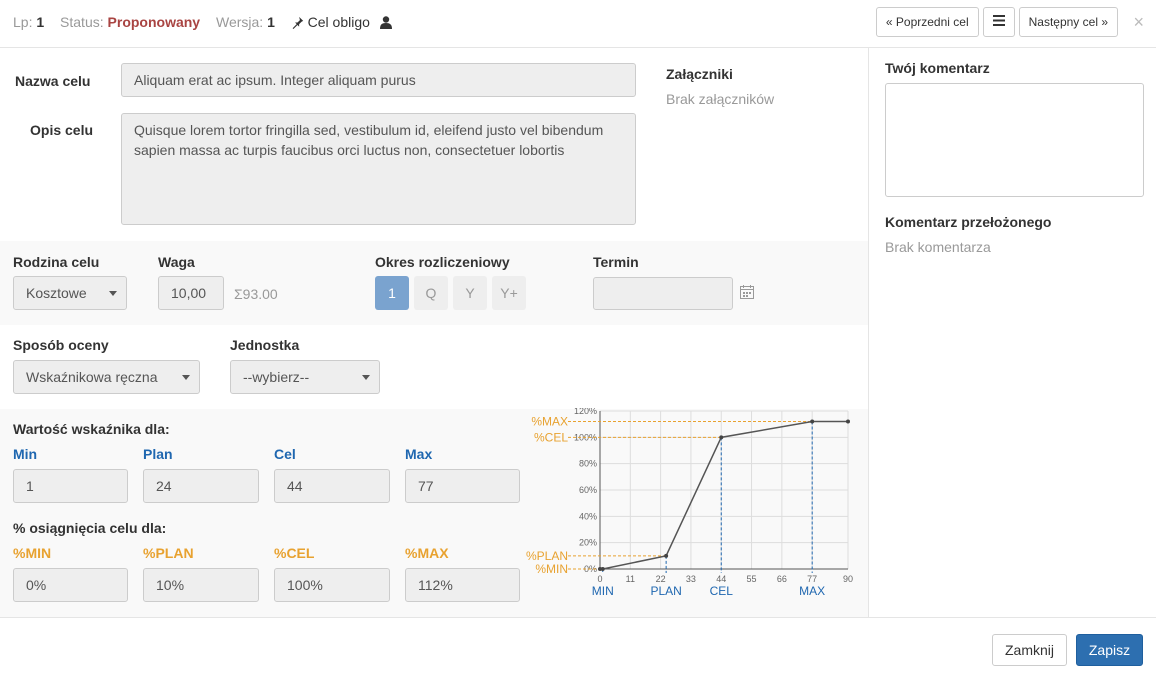 The height and width of the screenshot is (681, 1156). I want to click on x-tick-label: 90, so click(848, 579).